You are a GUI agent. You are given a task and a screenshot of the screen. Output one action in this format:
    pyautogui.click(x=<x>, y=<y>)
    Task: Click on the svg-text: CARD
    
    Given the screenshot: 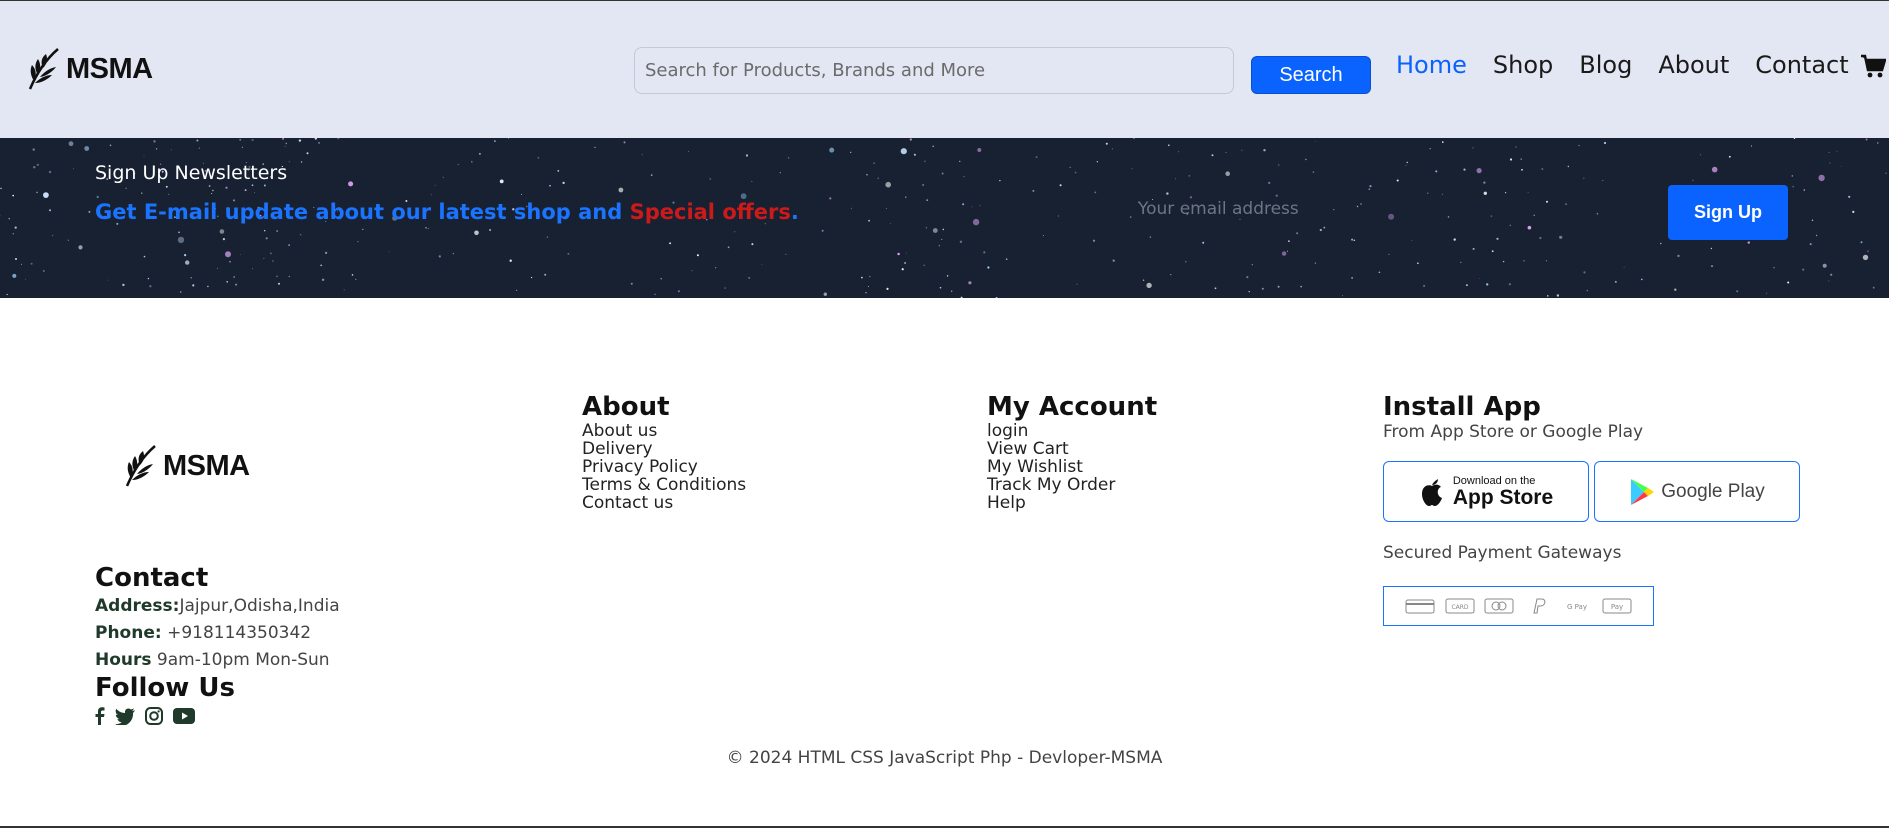 What is the action you would take?
    pyautogui.click(x=1459, y=607)
    